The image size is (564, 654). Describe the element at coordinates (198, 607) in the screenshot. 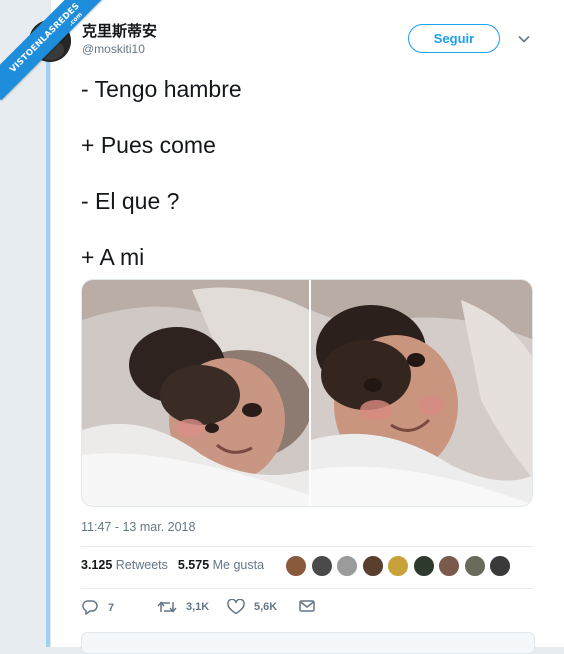

I see `retweet-count: 3,1K` at that location.